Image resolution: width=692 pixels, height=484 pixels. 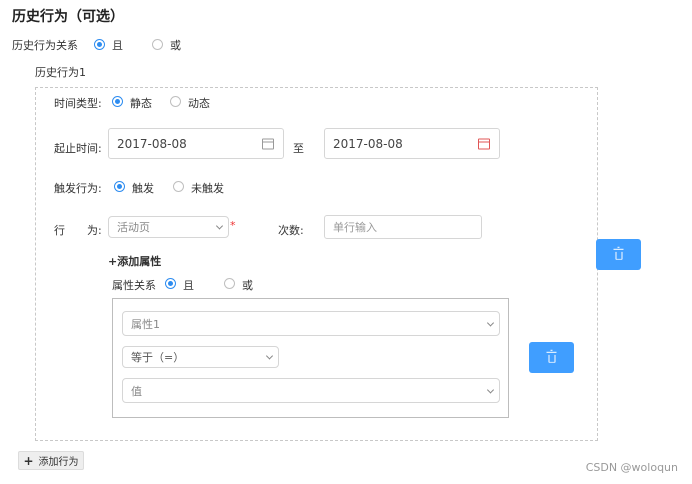 What do you see at coordinates (158, 357) in the screenshot?
I see `attribute-operator-value: 等于（=）` at bounding box center [158, 357].